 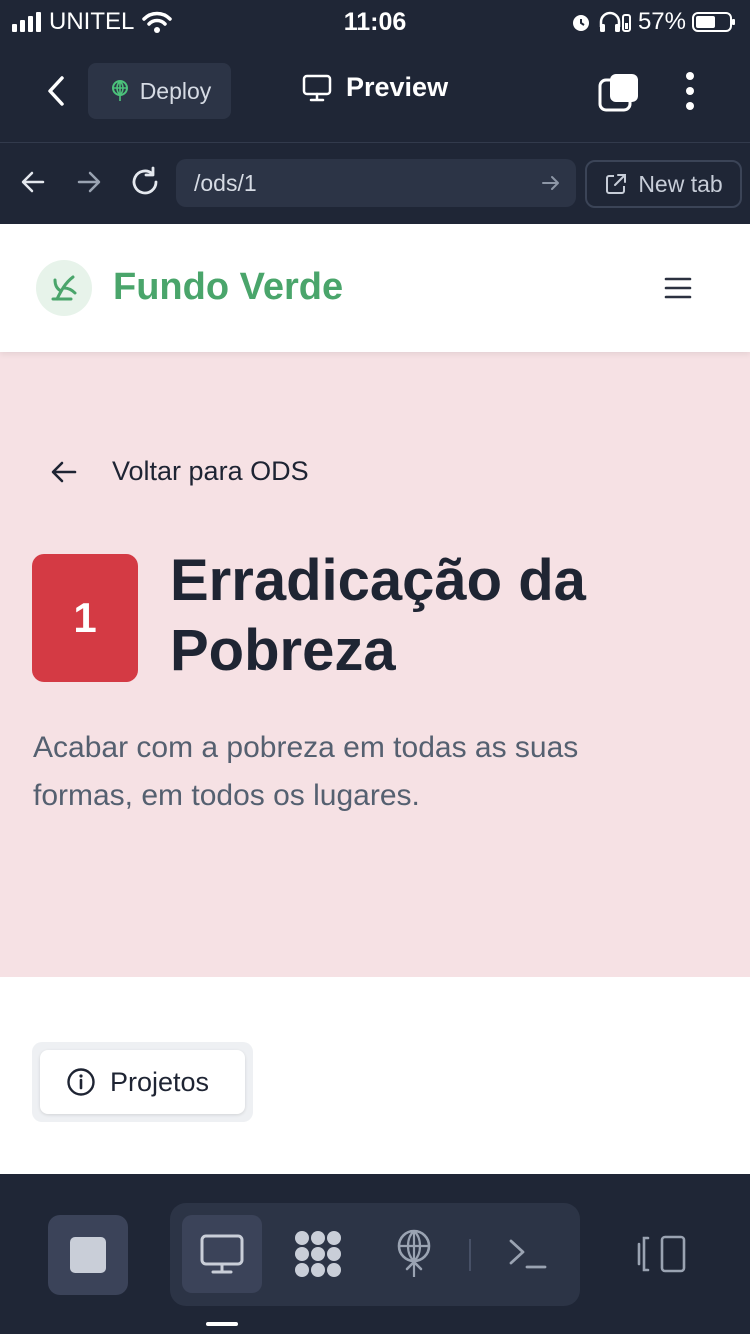 I want to click on url-field: /ods/1, so click(x=376, y=183).